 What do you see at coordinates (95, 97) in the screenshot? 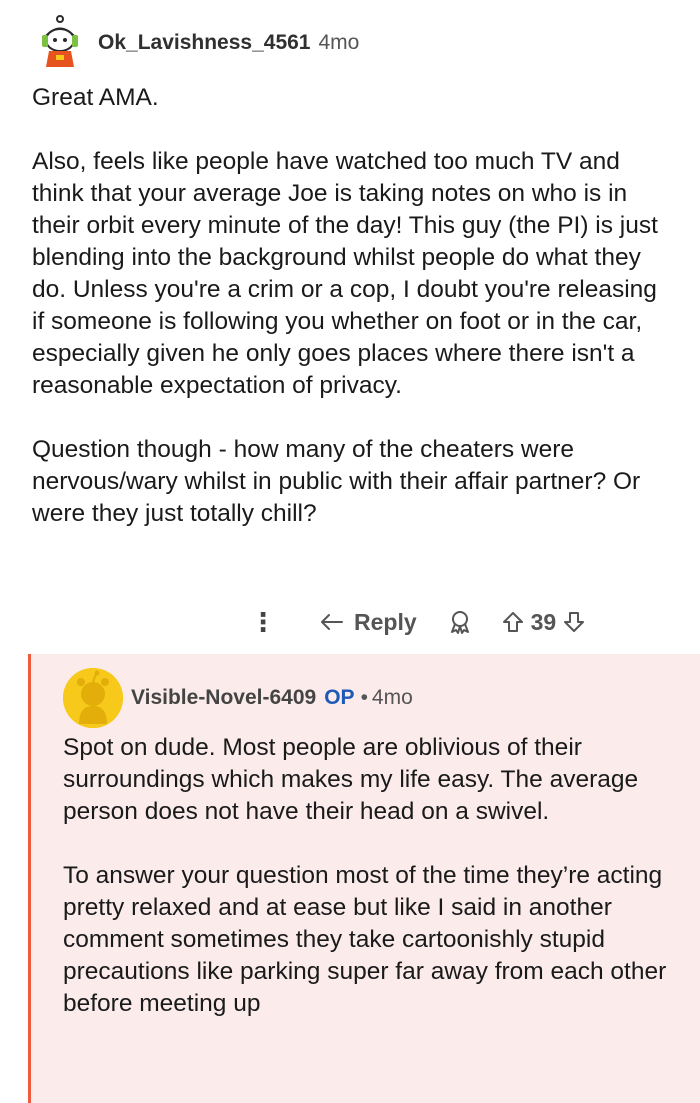
I see `comment-paragraph: Great AMA.` at bounding box center [95, 97].